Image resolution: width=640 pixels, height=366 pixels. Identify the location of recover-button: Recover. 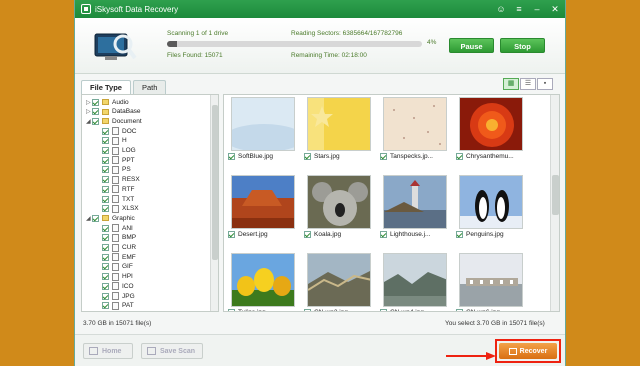
(528, 351).